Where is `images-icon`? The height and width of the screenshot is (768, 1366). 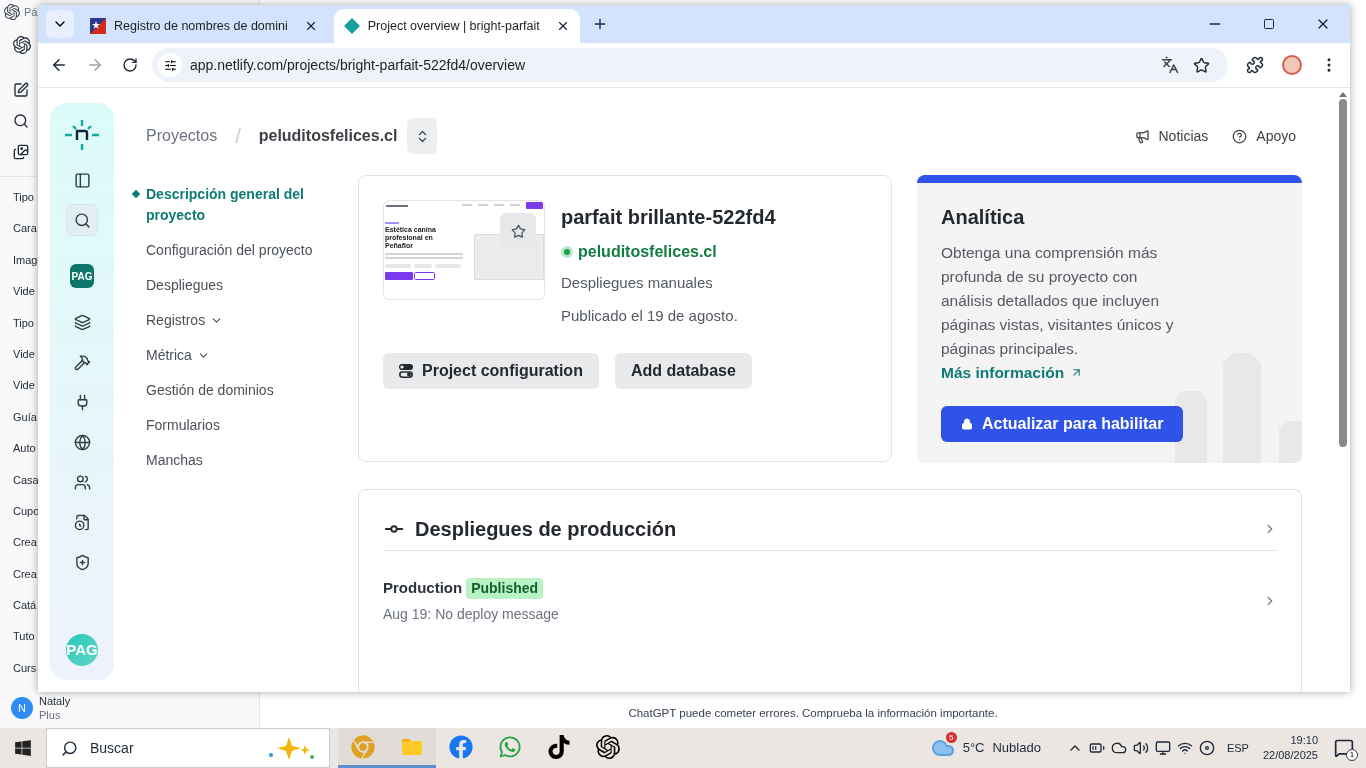 images-icon is located at coordinates (21, 152).